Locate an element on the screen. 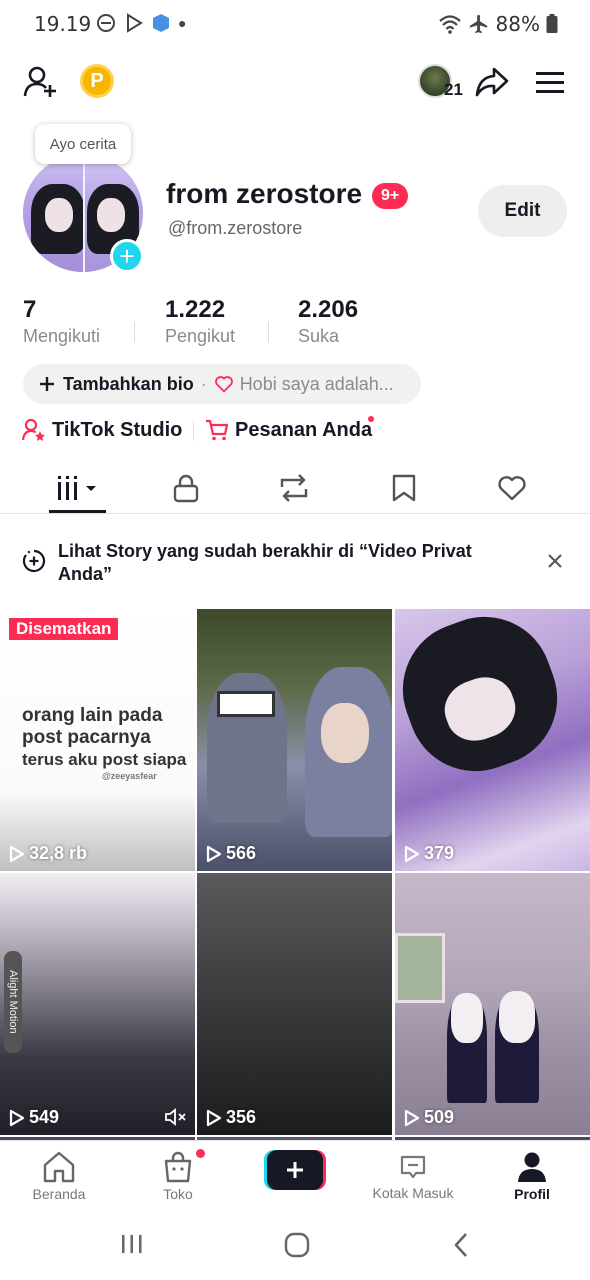 Image resolution: width=590 pixels, height=1280 pixels. caption-line: terus aku post siapa is located at coordinates (104, 759).